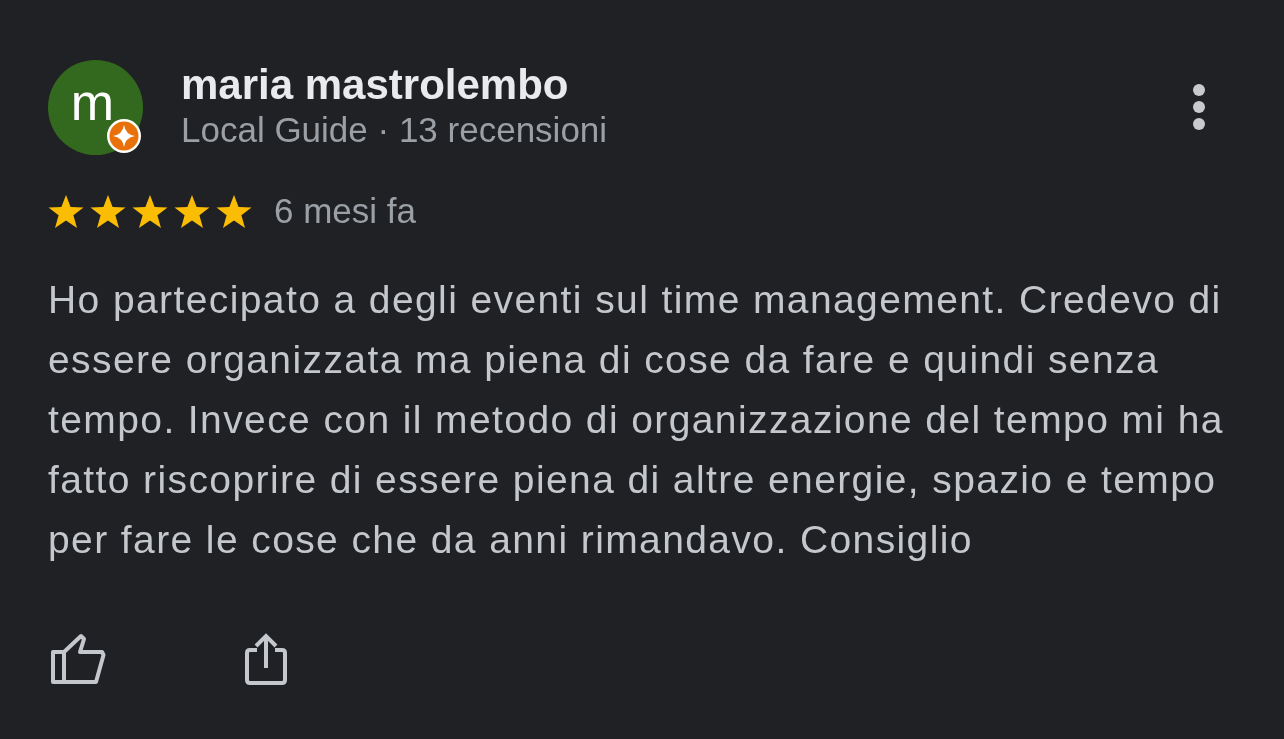 The height and width of the screenshot is (739, 1284). What do you see at coordinates (95, 107) in the screenshot?
I see `avatar: m` at bounding box center [95, 107].